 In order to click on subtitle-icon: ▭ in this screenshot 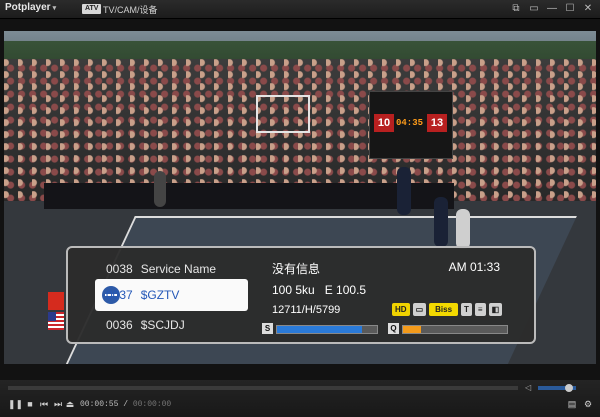, I will do `click(419, 309)`.